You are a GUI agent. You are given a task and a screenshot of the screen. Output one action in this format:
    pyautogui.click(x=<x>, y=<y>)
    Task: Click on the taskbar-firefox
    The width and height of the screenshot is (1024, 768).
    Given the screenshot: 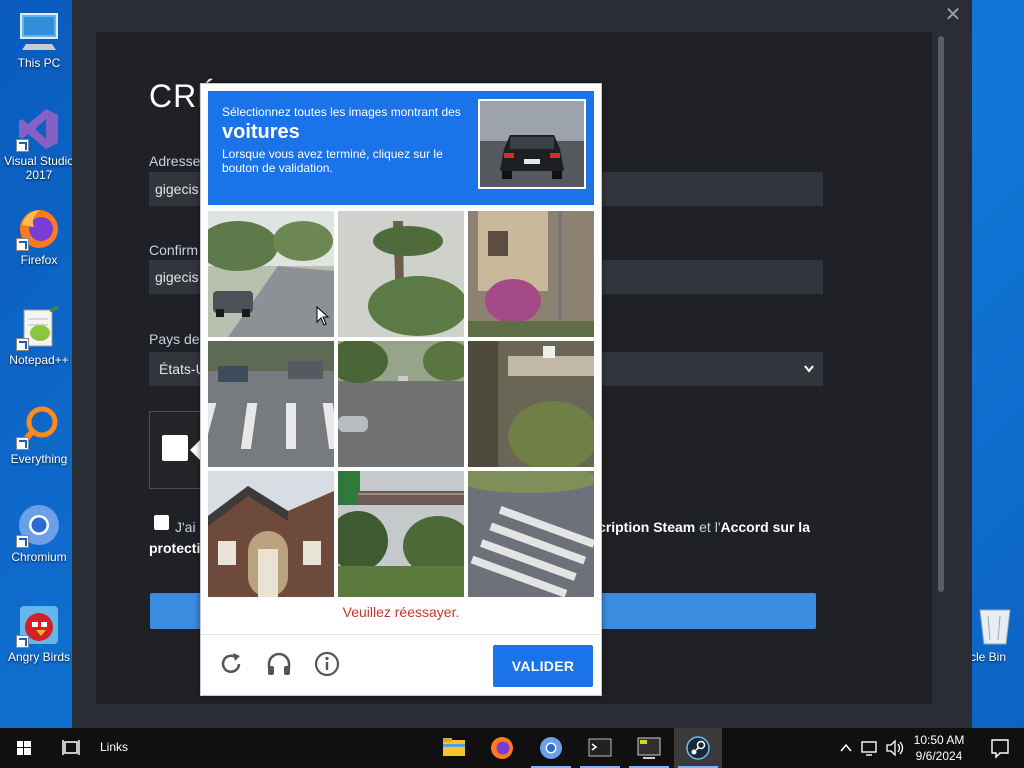 What is the action you would take?
    pyautogui.click(x=502, y=748)
    